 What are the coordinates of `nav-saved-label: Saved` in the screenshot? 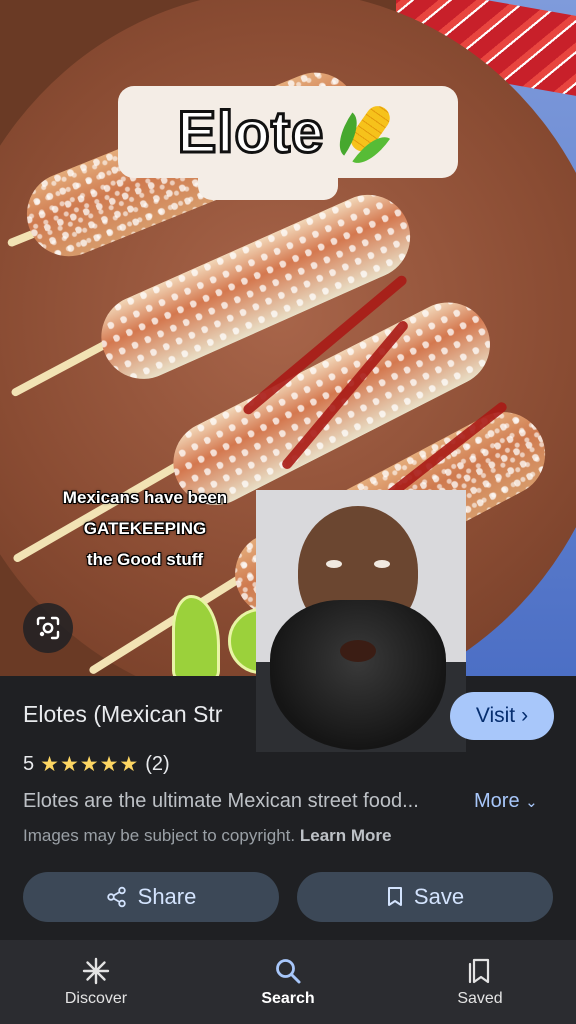 It's located at (480, 998).